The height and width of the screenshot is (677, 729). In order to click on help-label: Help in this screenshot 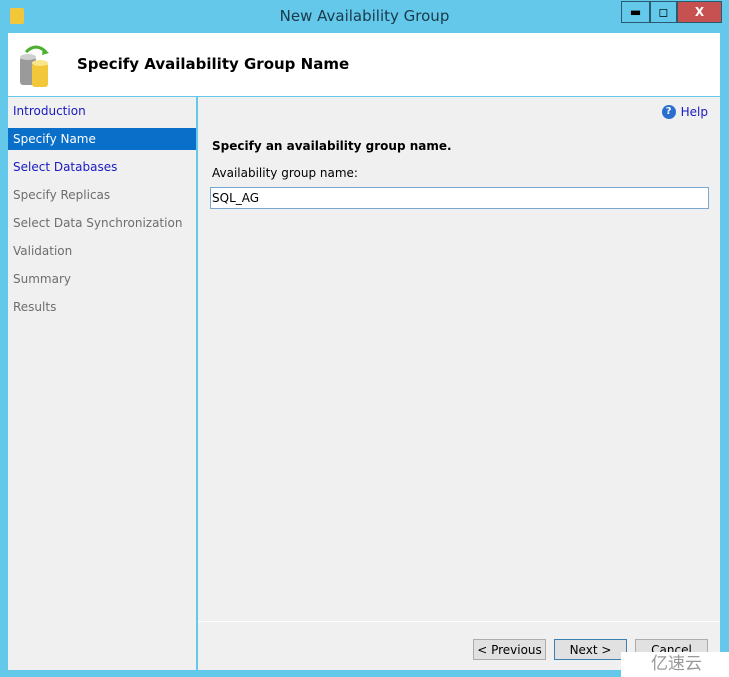, I will do `click(694, 112)`.